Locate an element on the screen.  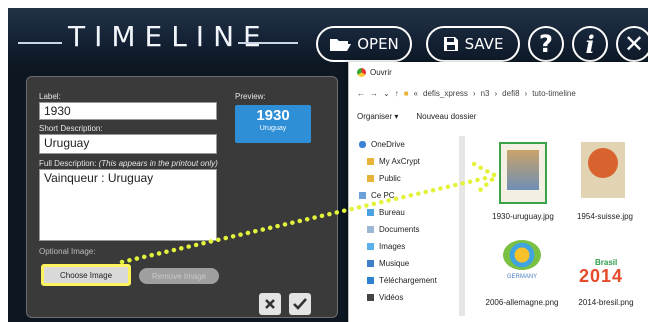
info-icon: i is located at coordinates (590, 44).